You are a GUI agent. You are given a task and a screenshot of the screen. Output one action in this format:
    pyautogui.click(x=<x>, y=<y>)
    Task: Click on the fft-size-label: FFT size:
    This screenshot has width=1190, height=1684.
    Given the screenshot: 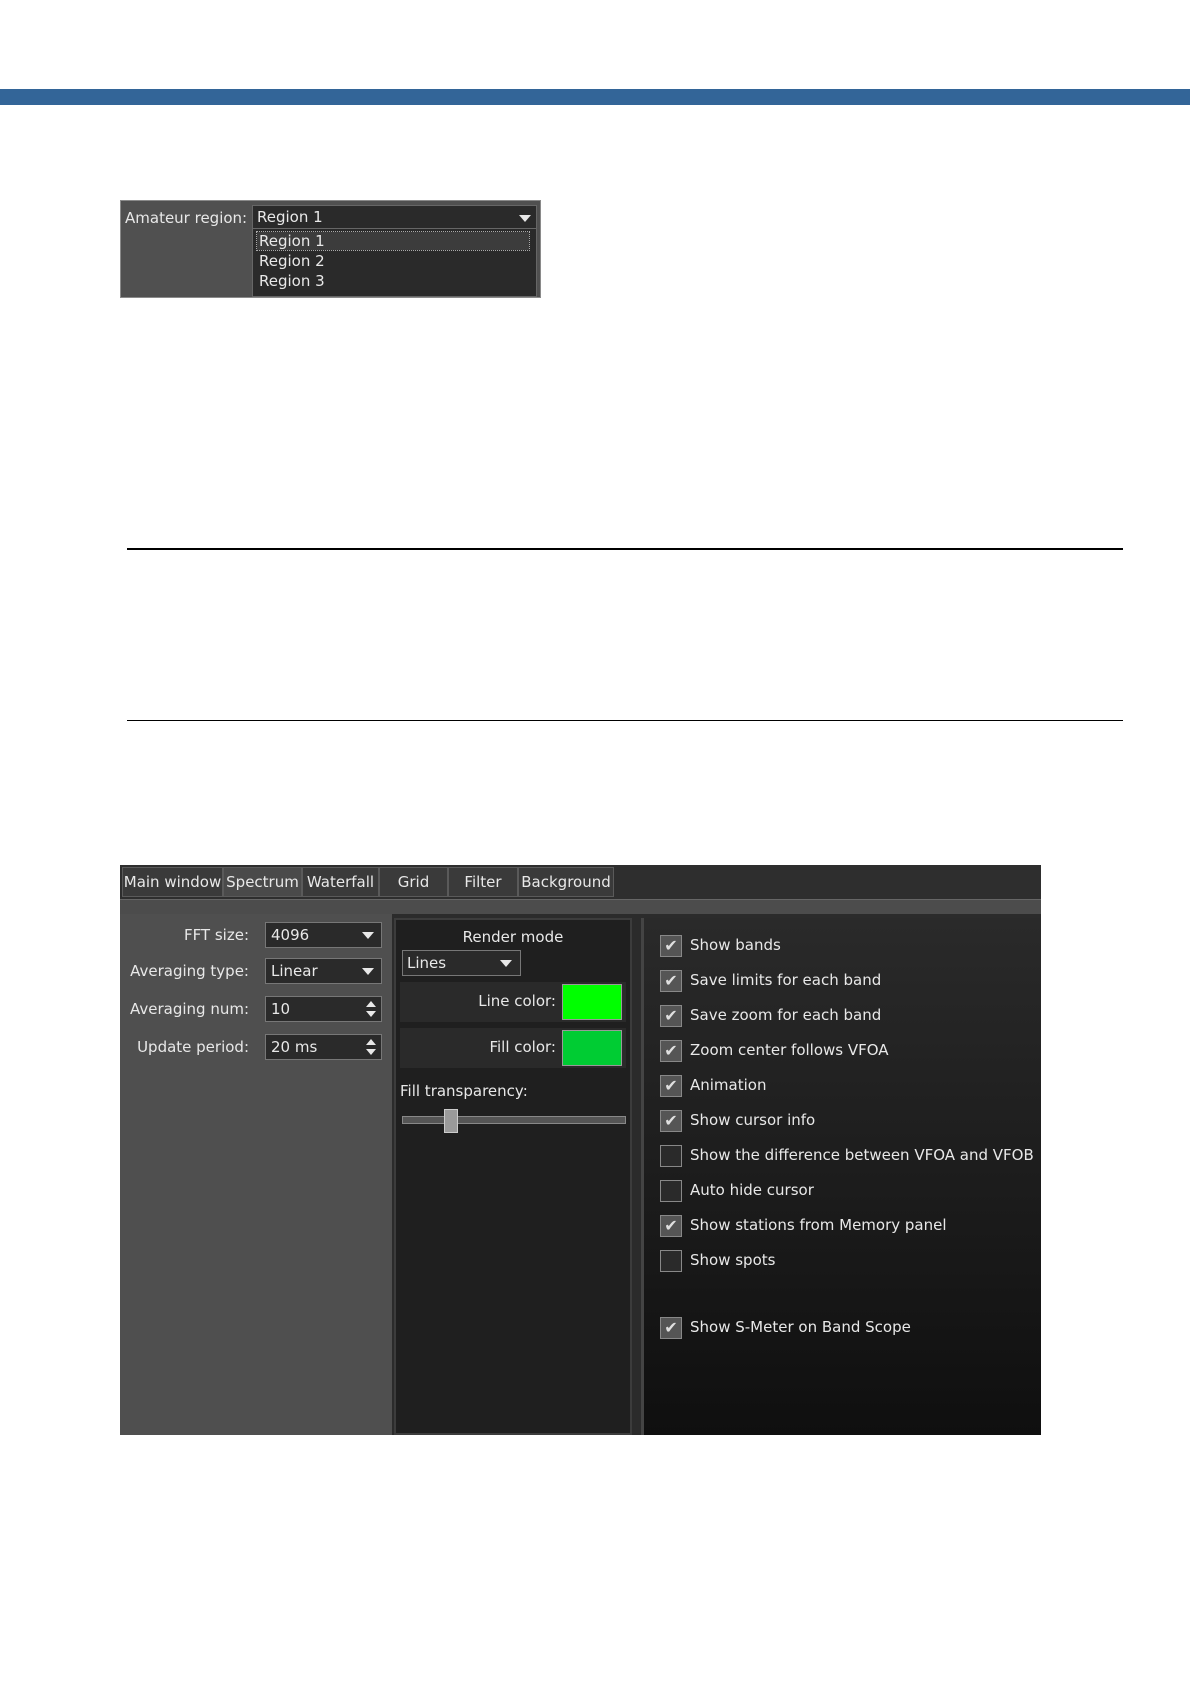 What is the action you would take?
    pyautogui.click(x=216, y=935)
    